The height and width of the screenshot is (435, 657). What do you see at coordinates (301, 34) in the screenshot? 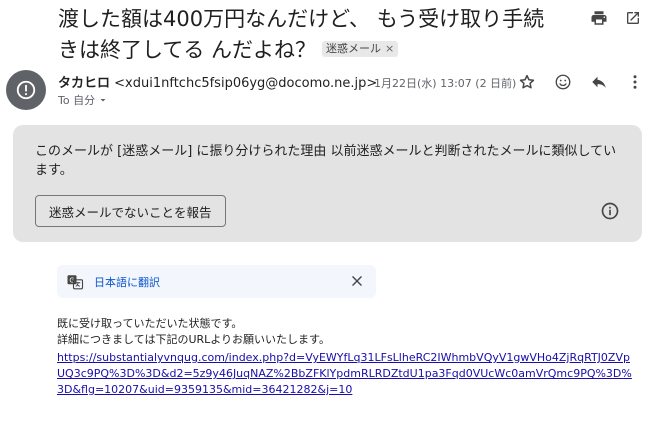
I see `subject-text: 渡した額は400万円なんだけど、 もう受け取り手続きは終了してる んだよね？` at bounding box center [301, 34].